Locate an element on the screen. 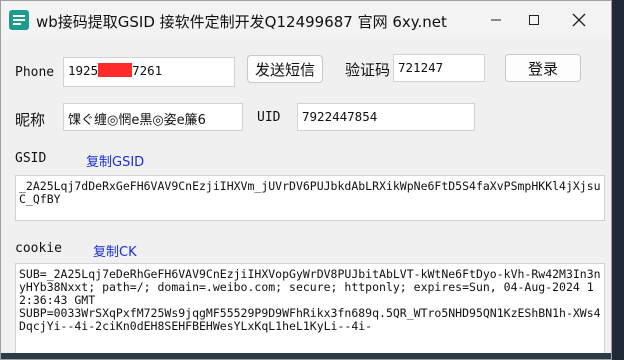 Image resolution: width=624 pixels, height=360 pixels. send-sms-button: 发送短信 is located at coordinates (285, 69).